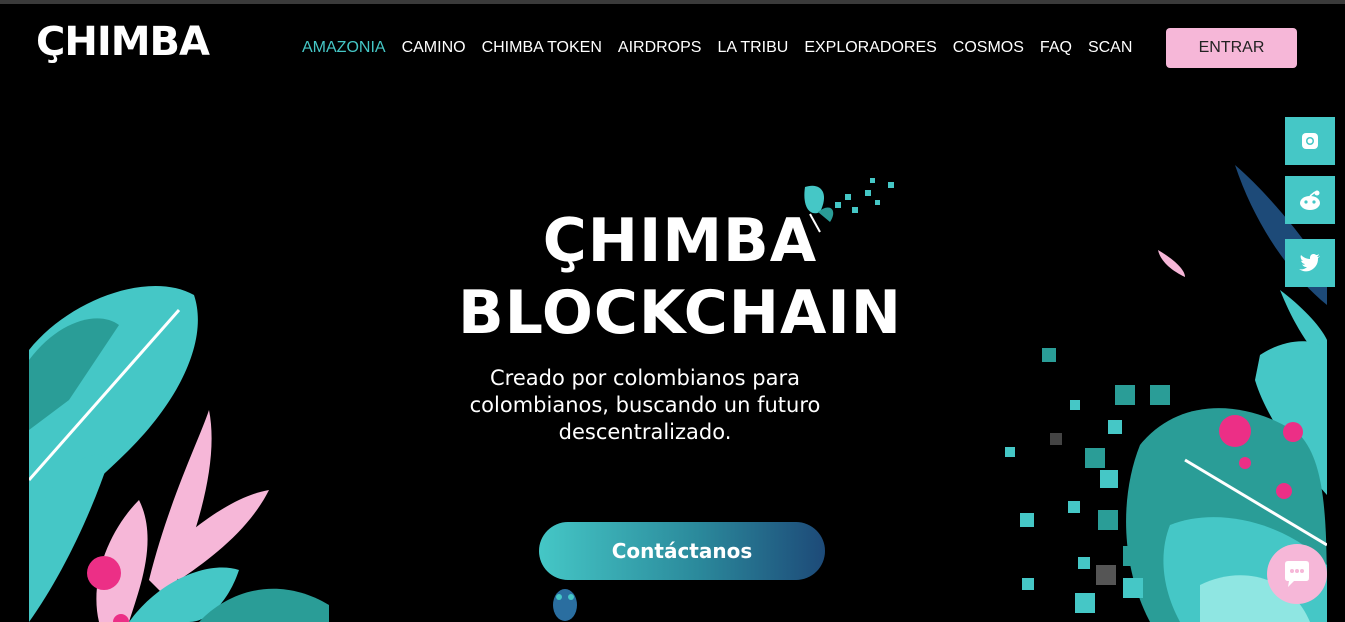 This screenshot has height=622, width=1345. I want to click on nav-item-faq: FAQ, so click(1056, 48).